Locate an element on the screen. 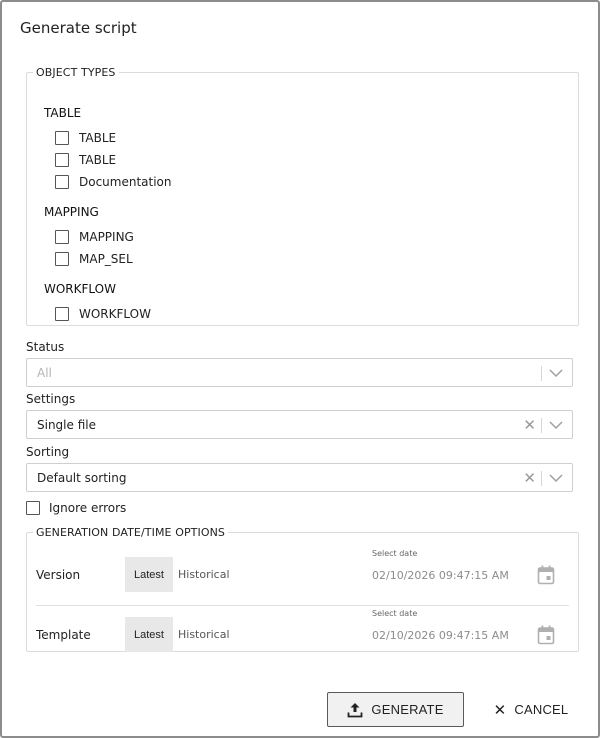 The width and height of the screenshot is (600, 738). ignore-errors-row: Ignore errors is located at coordinates (76, 508).